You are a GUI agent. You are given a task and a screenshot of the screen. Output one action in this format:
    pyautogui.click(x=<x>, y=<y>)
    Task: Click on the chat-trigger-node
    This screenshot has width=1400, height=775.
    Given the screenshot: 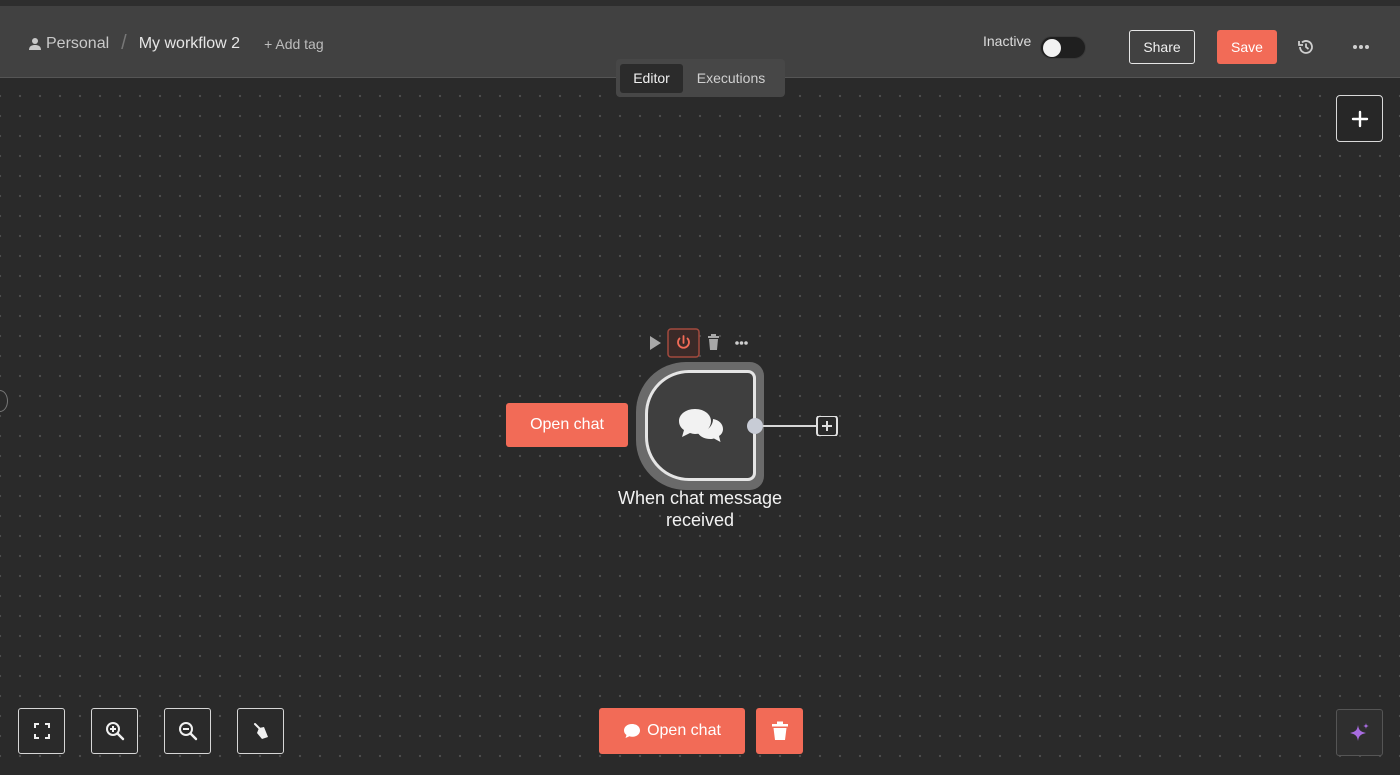 What is the action you would take?
    pyautogui.click(x=700, y=425)
    